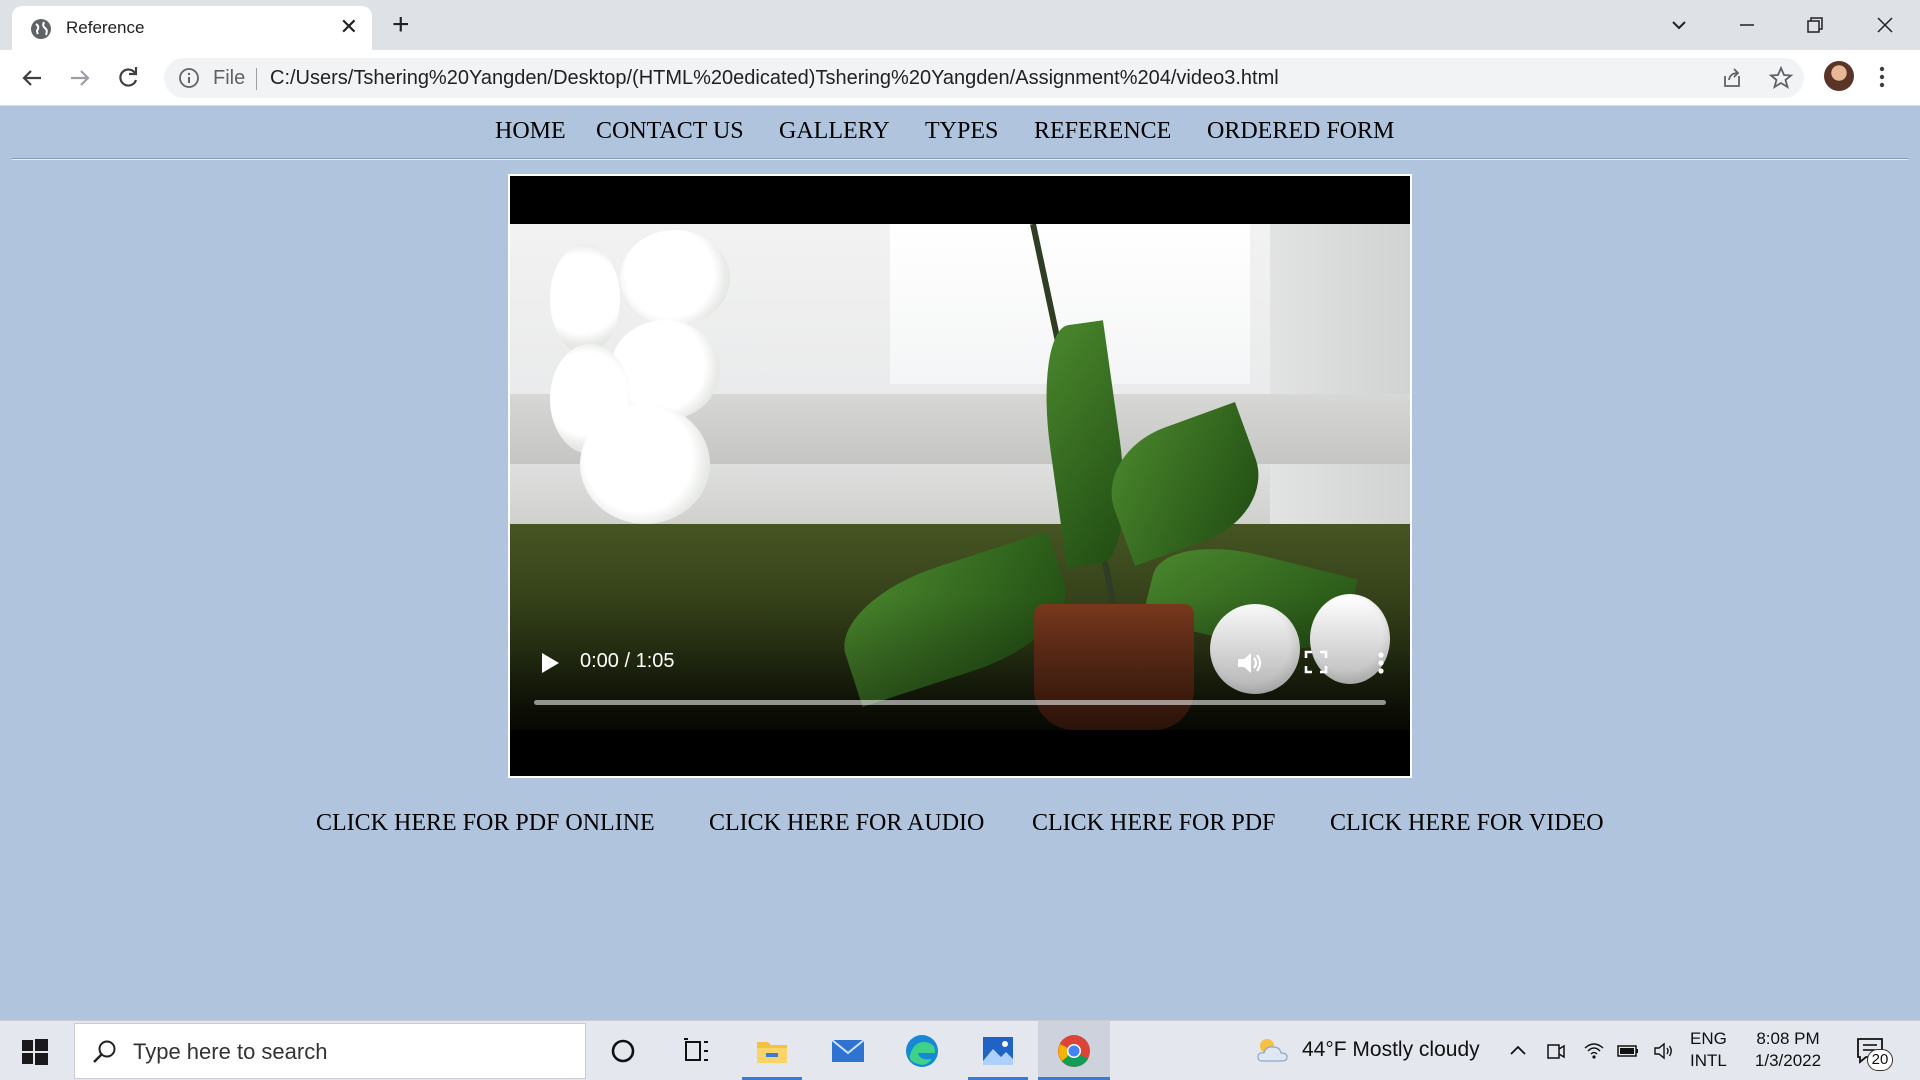  I want to click on browser-tab: Reference ✕, so click(192, 28).